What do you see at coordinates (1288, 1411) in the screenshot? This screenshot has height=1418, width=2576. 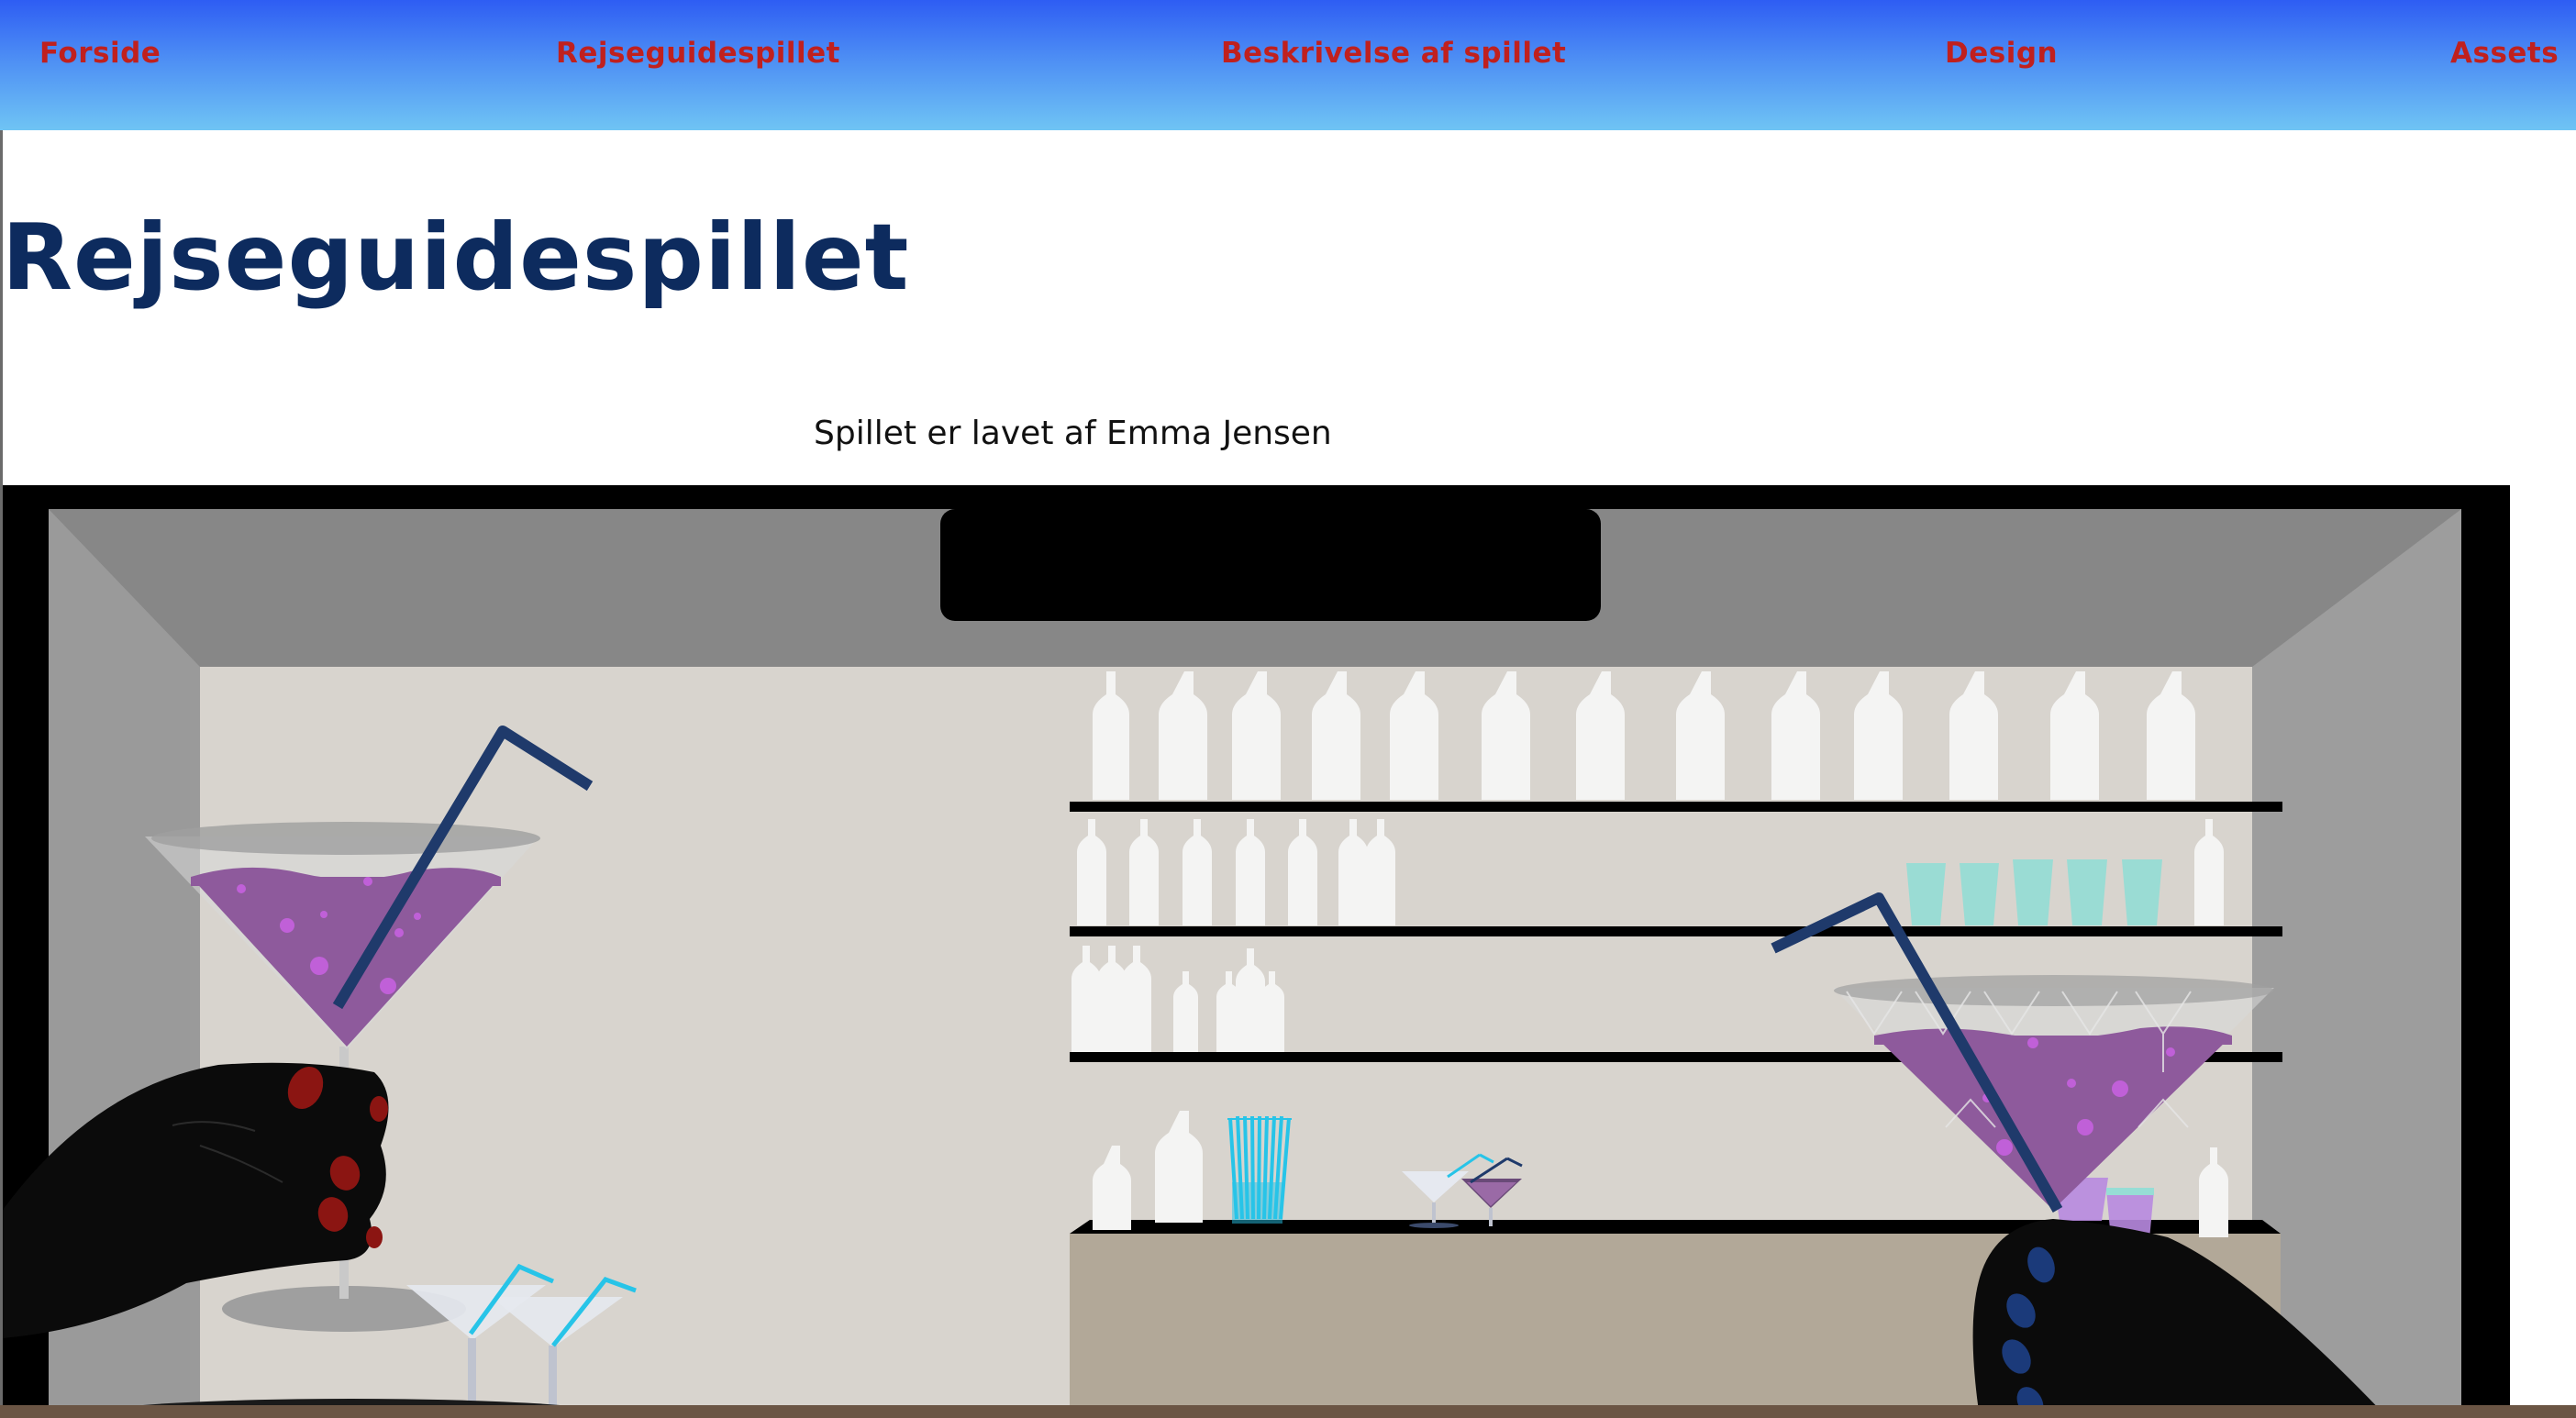 I see `bottom-strip` at bounding box center [1288, 1411].